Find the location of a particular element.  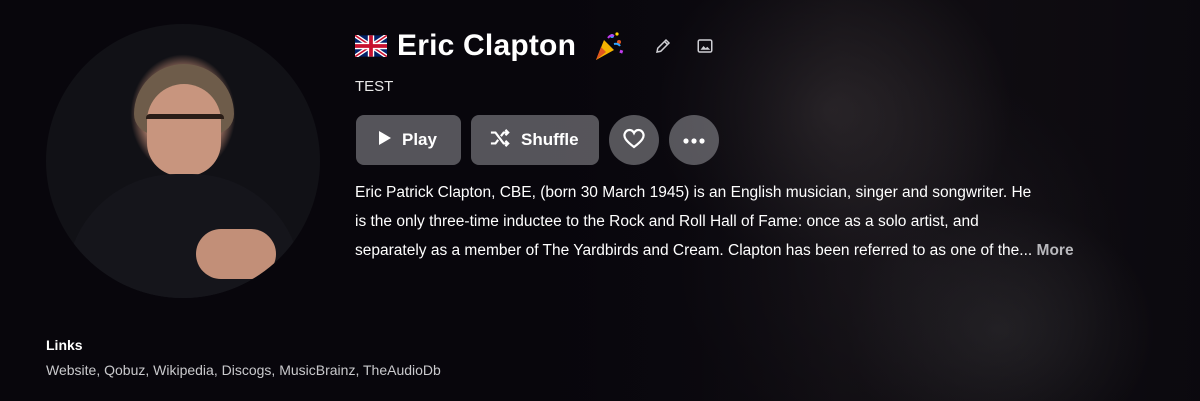

link-discogs: Discogs is located at coordinates (247, 370).